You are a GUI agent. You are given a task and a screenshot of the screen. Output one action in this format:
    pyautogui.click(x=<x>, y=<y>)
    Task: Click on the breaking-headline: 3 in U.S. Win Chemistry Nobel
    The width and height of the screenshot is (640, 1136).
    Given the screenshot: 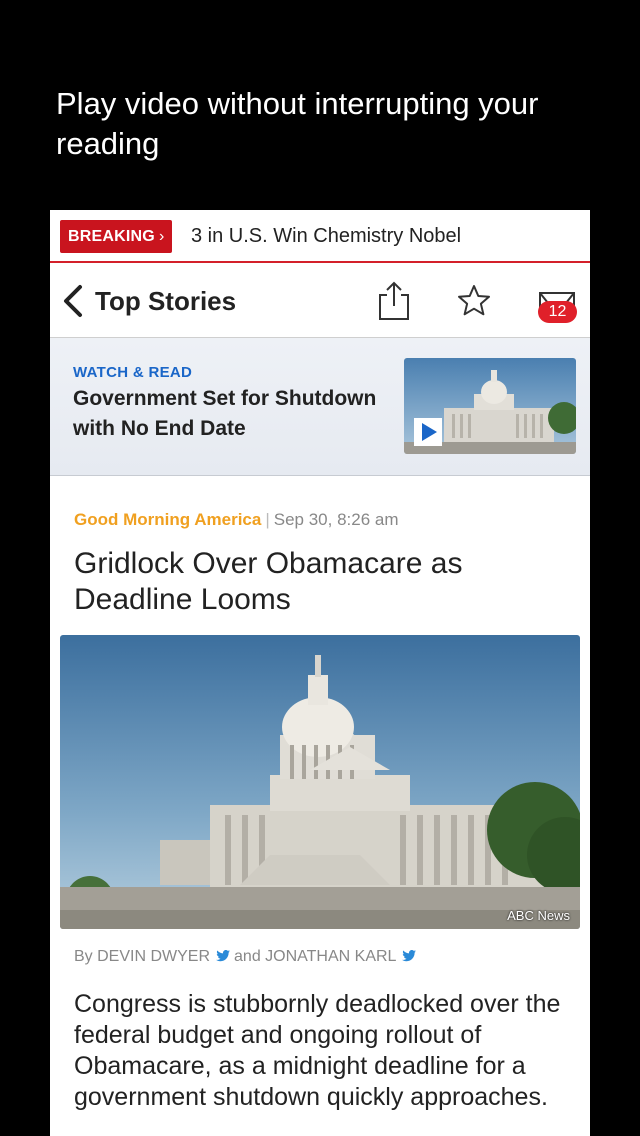 What is the action you would take?
    pyautogui.click(x=326, y=236)
    